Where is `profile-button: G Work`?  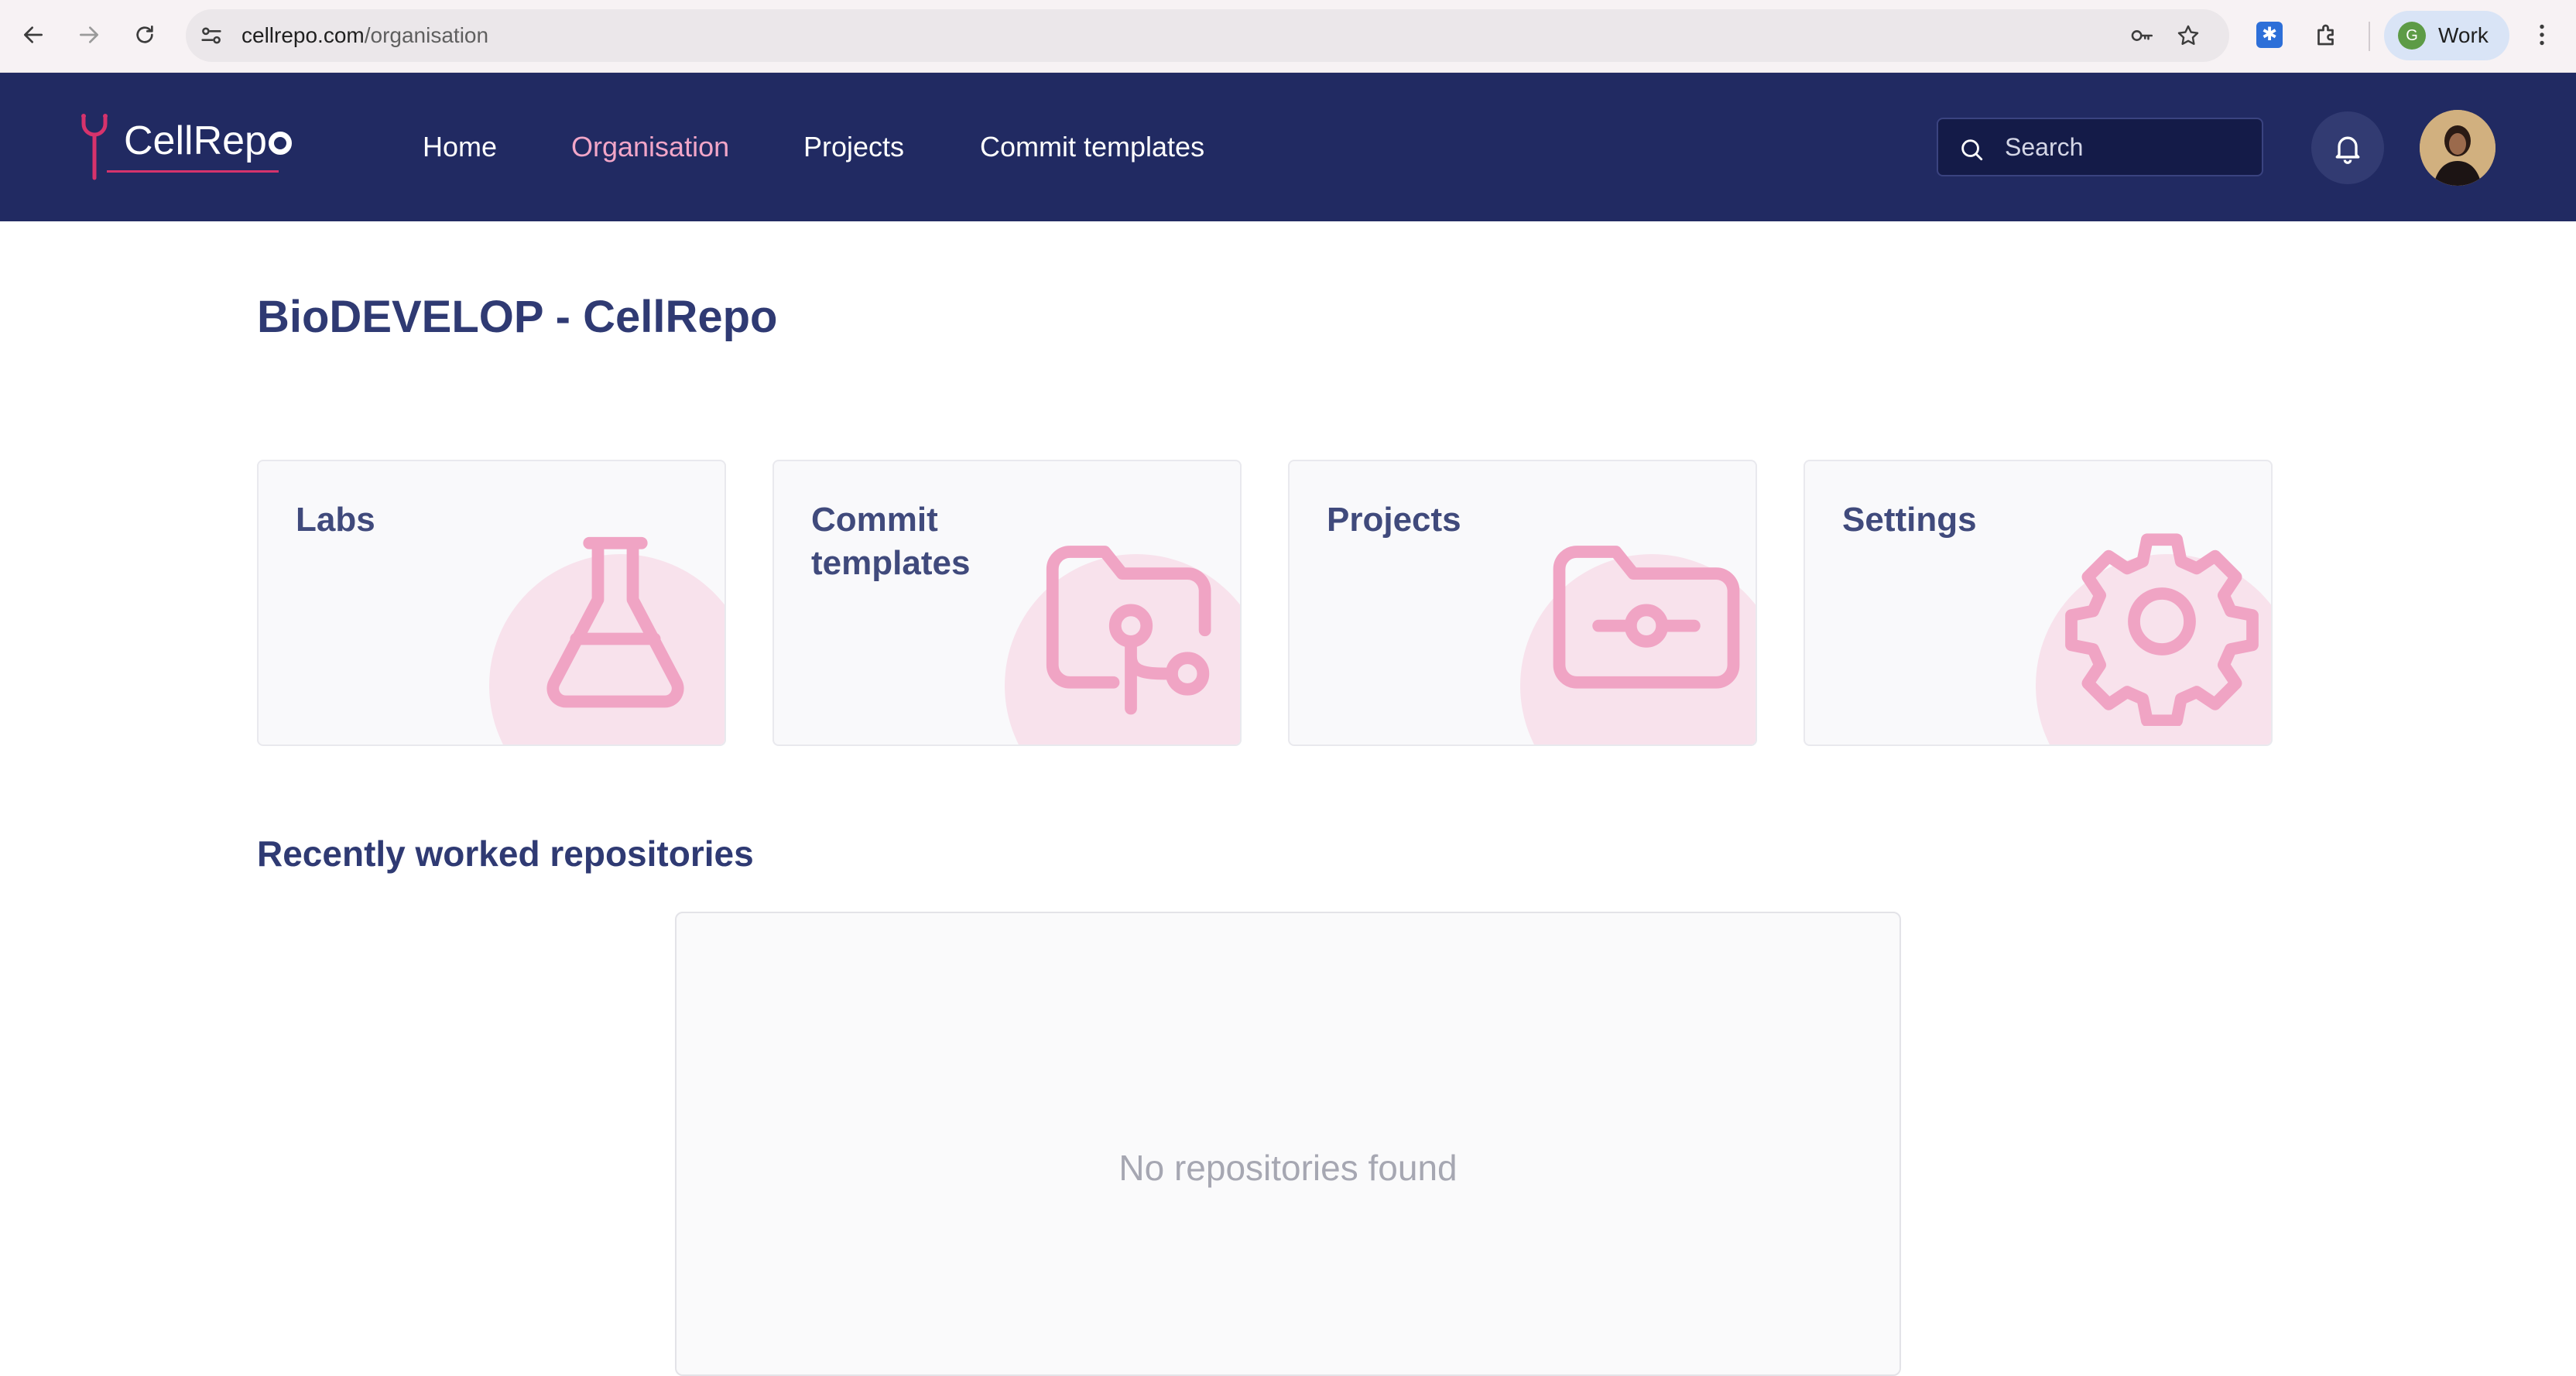
profile-button: G Work is located at coordinates (2446, 35).